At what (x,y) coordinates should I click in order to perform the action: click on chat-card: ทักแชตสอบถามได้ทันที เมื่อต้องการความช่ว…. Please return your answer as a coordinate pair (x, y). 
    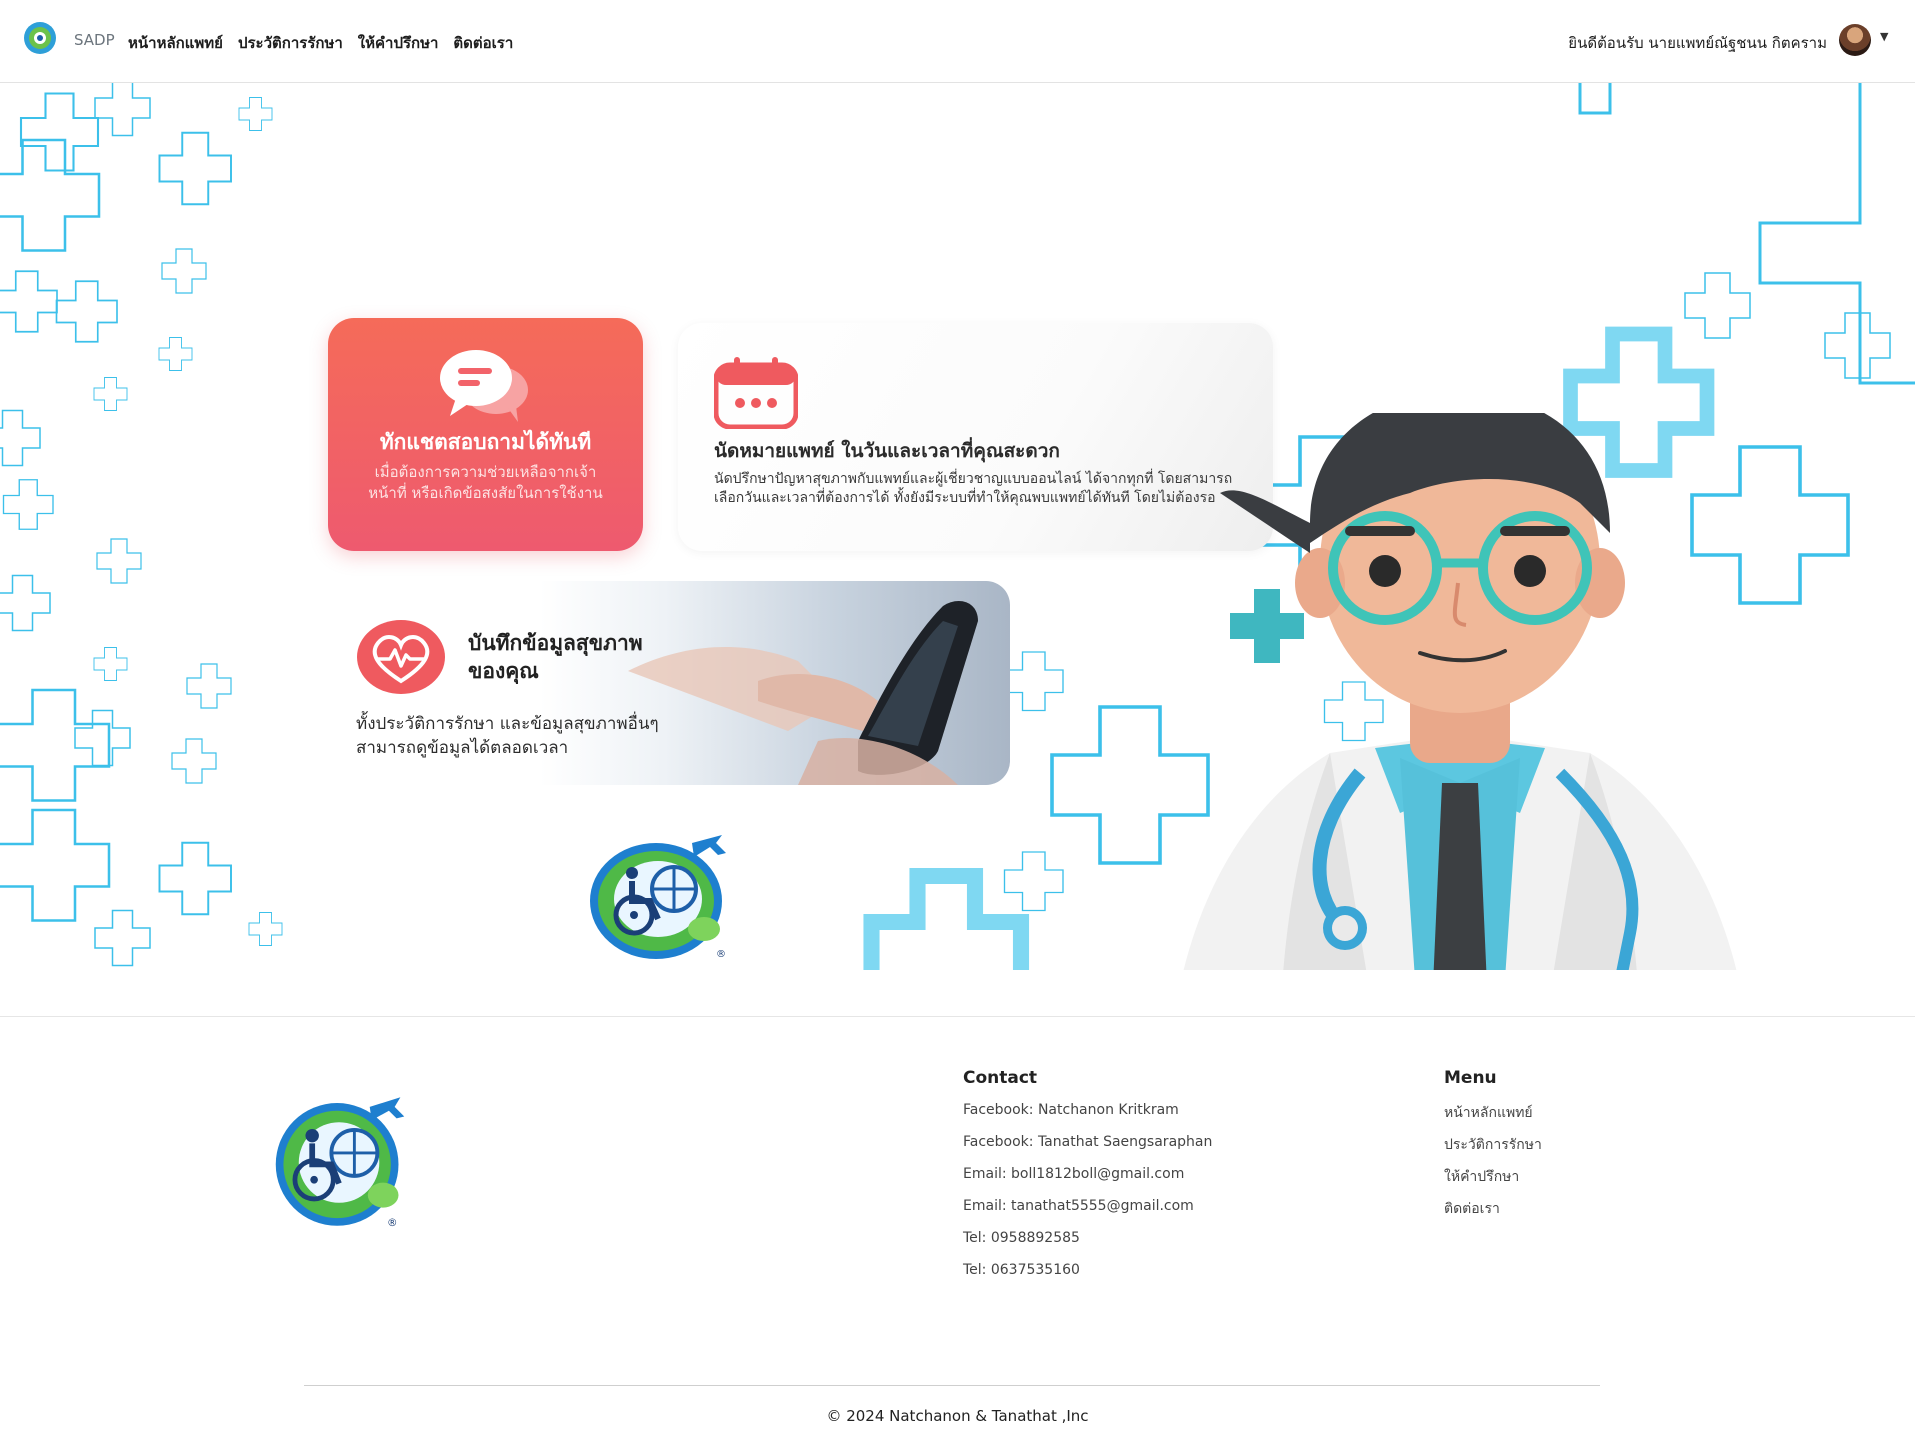
    Looking at the image, I should click on (485, 434).